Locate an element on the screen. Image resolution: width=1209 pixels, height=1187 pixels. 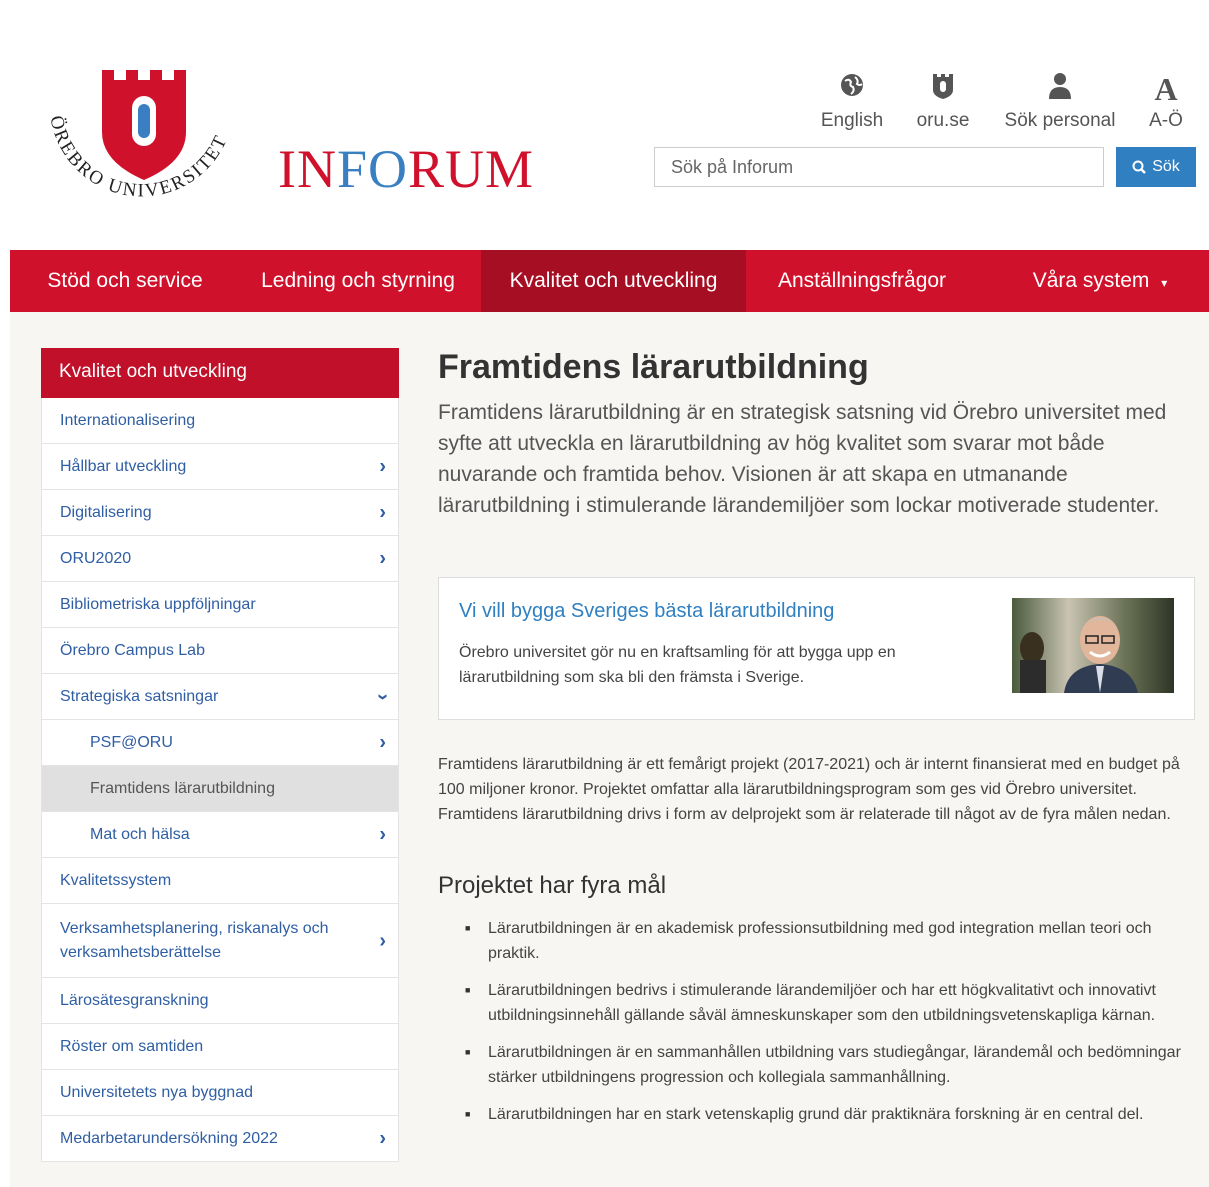
goals-heading: Projektet har fyra mål is located at coordinates (552, 885).